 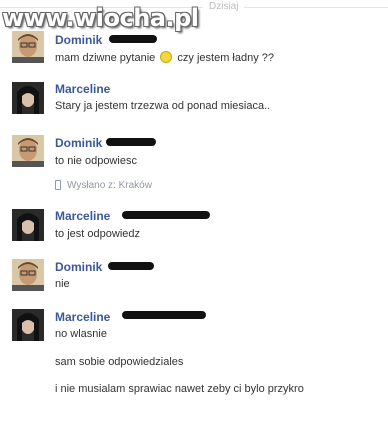 I want to click on smiley-icon, so click(x=166, y=57).